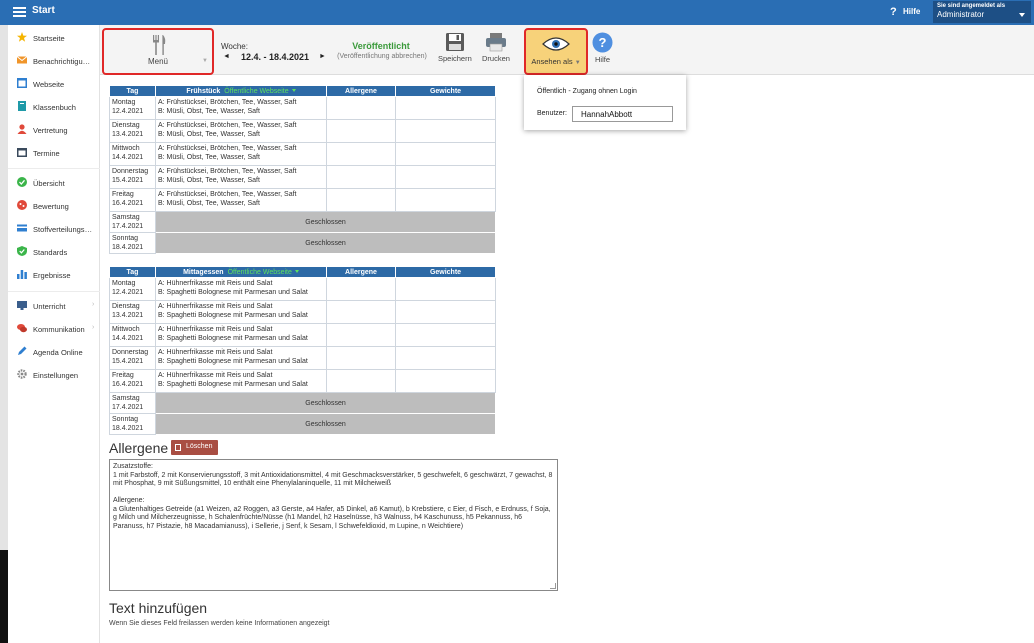 The image size is (1034, 643). I want to click on sidebar-divider, so click(54, 291).